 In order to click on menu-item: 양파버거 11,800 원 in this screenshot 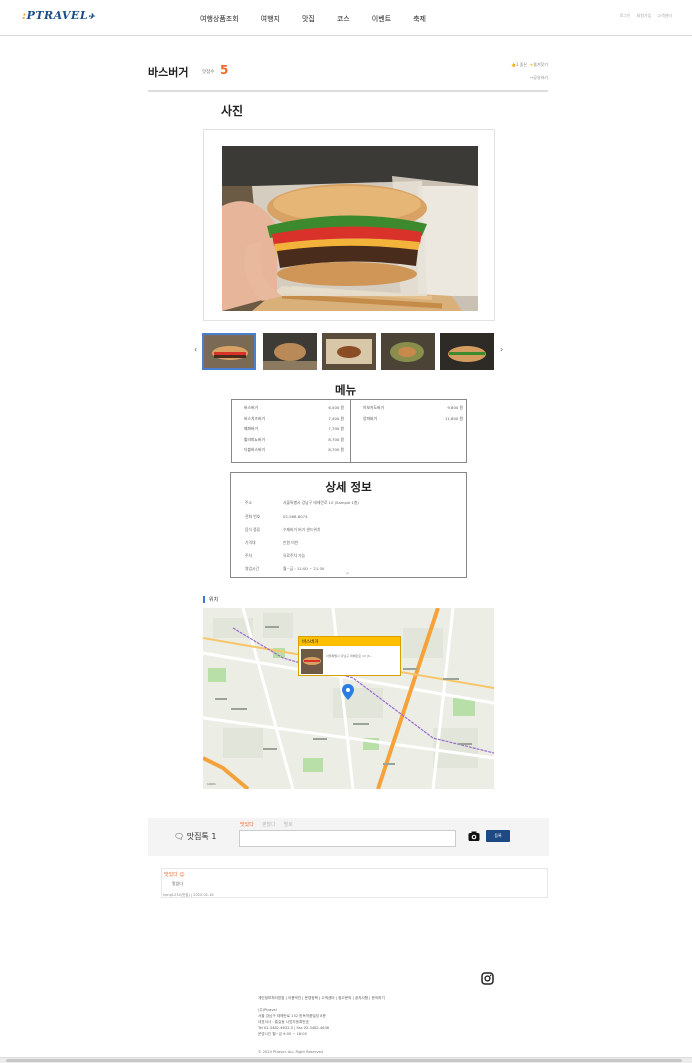, I will do `click(413, 418)`.